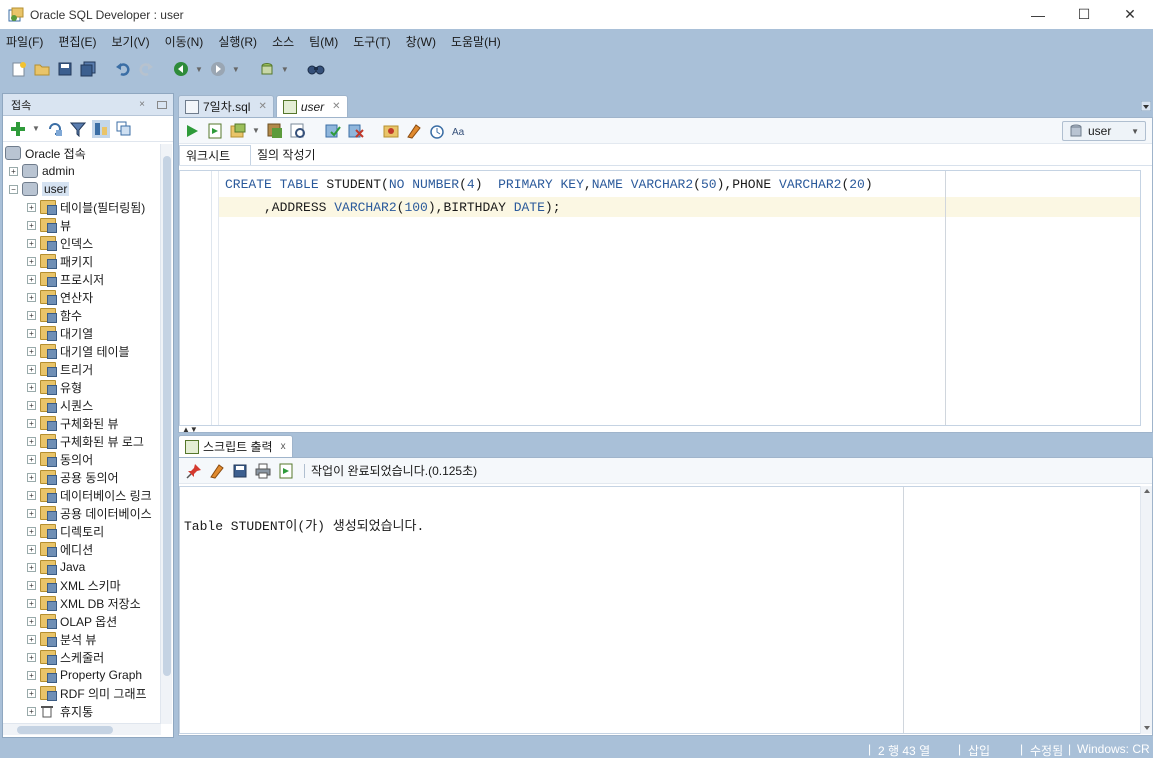 Image resolution: width=1153 pixels, height=758 pixels. What do you see at coordinates (476, 41) in the screenshot?
I see `menu-help: 도움말(H)` at bounding box center [476, 41].